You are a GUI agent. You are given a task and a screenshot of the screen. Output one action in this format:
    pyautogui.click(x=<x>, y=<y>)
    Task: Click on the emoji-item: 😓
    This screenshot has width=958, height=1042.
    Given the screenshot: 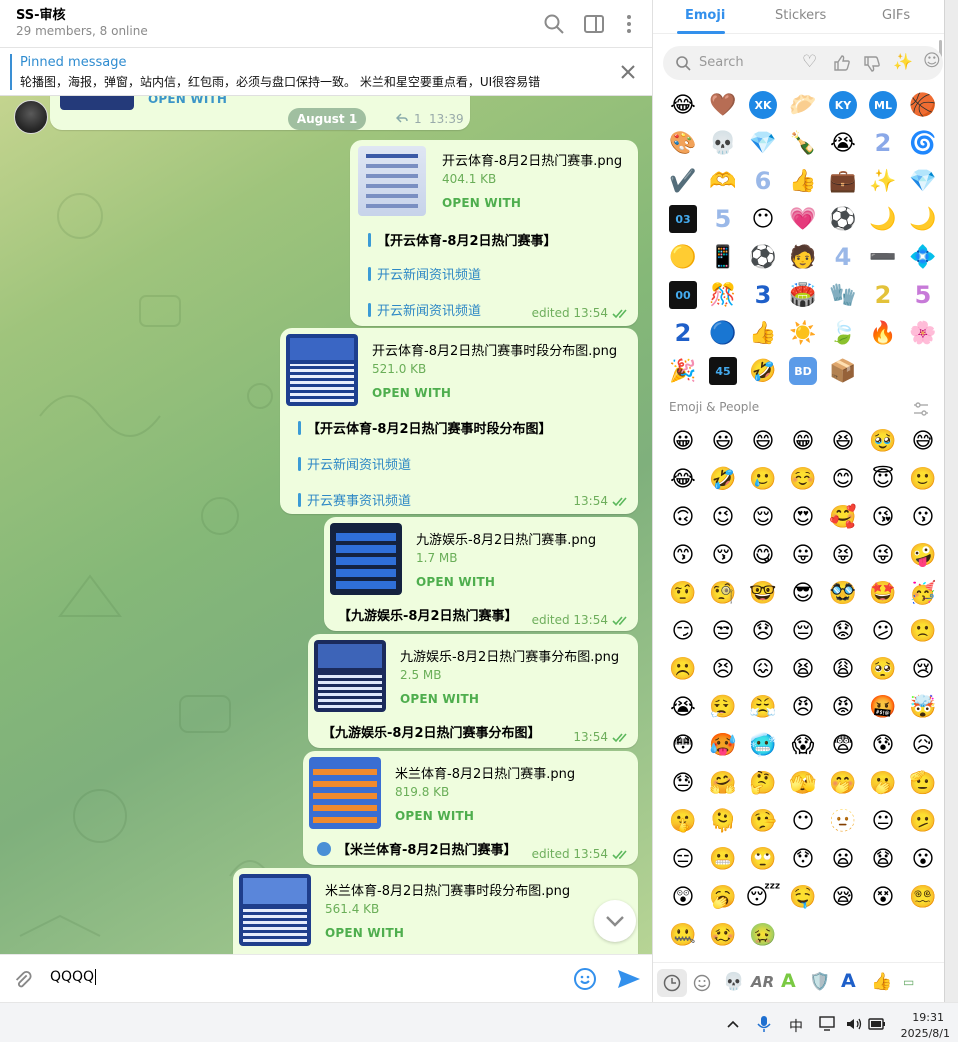 What is the action you would take?
    pyautogui.click(x=683, y=783)
    